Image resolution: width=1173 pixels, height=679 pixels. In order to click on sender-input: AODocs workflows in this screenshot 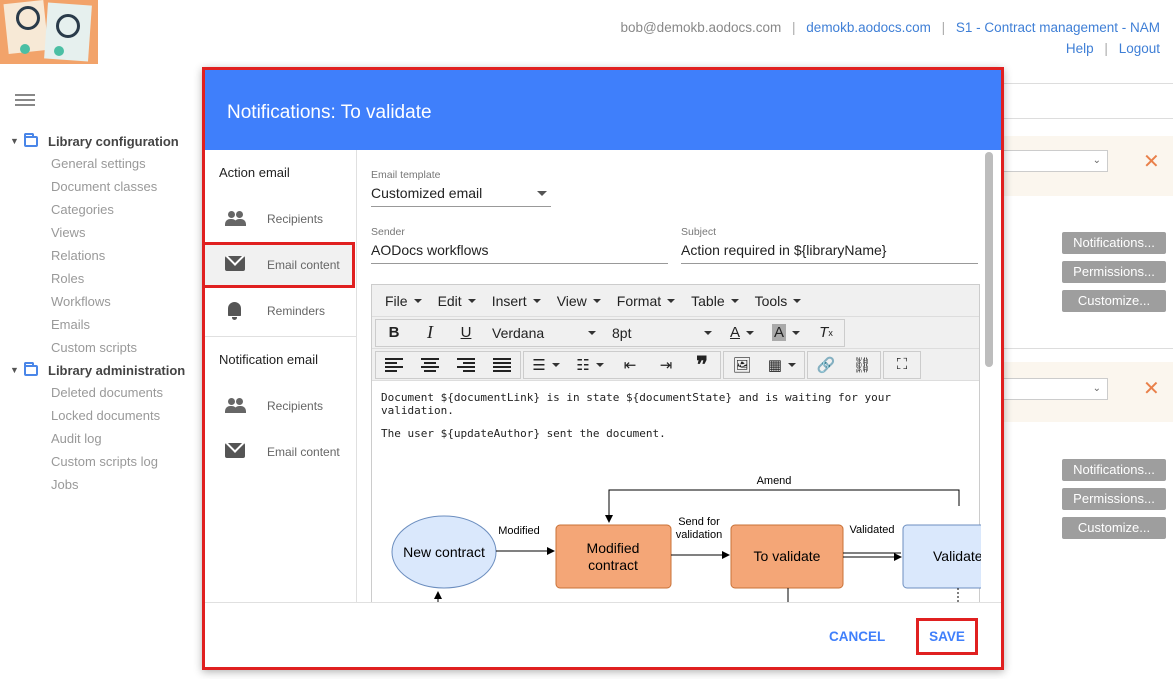, I will do `click(519, 253)`.